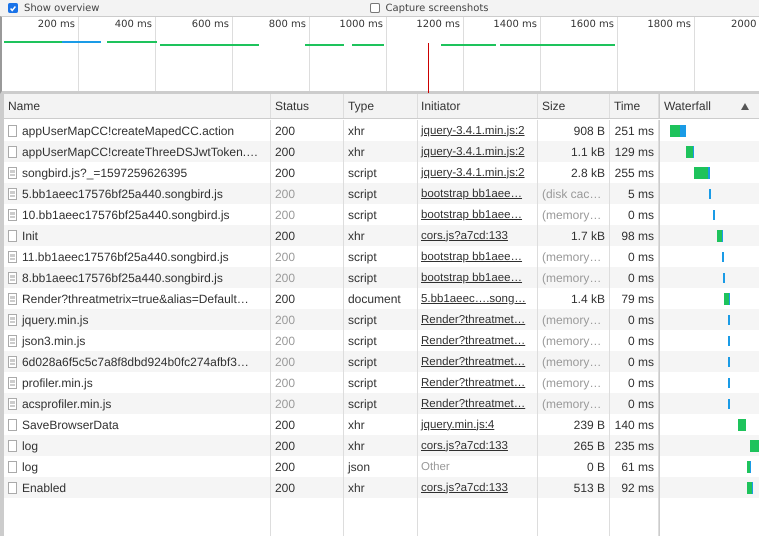 The width and height of the screenshot is (759, 536). Describe the element at coordinates (435, 466) in the screenshot. I see `initiator-text: Other` at that location.